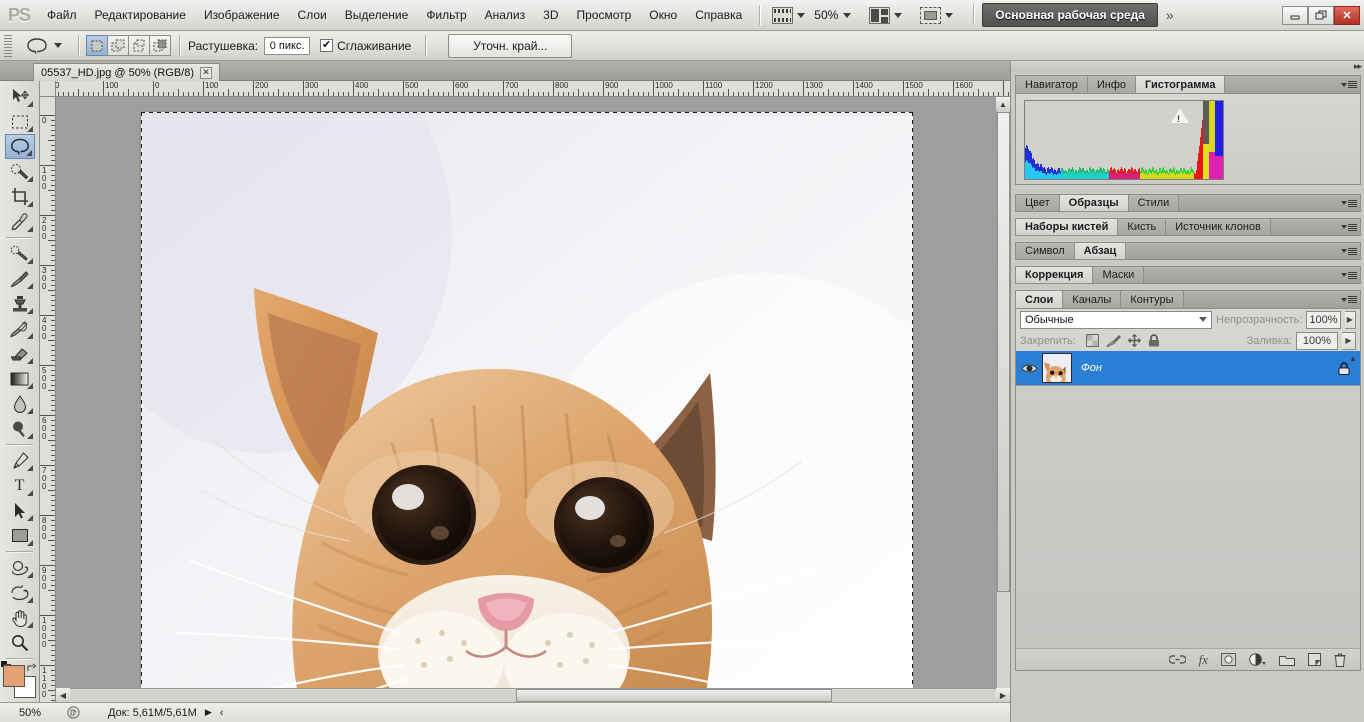 The height and width of the screenshot is (722, 1364). What do you see at coordinates (1170, 15) in the screenshot?
I see `expand-panels-icon: »` at bounding box center [1170, 15].